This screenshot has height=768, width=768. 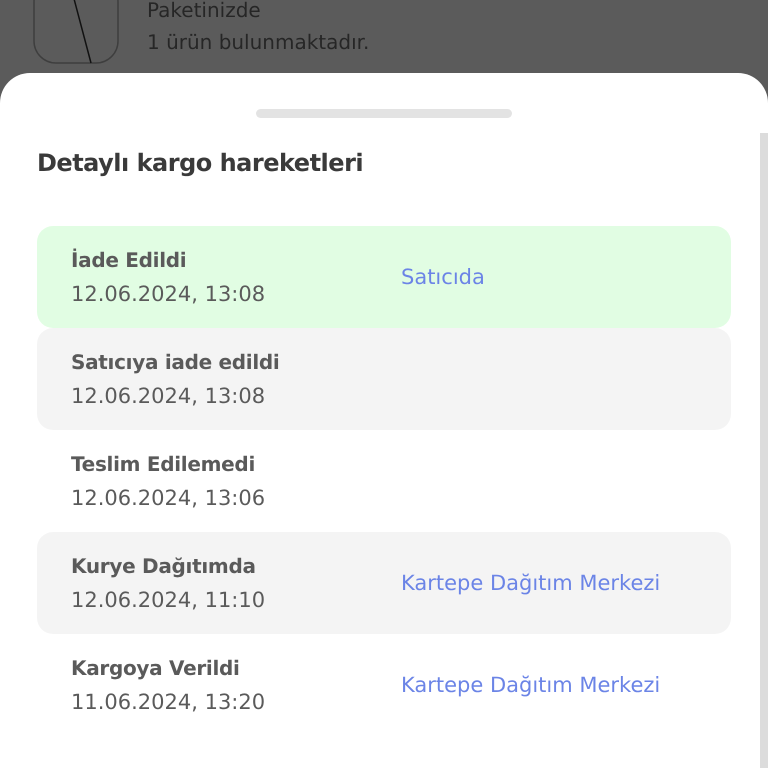 What do you see at coordinates (156, 668) in the screenshot?
I see `event-status: Kargoya Verildi` at bounding box center [156, 668].